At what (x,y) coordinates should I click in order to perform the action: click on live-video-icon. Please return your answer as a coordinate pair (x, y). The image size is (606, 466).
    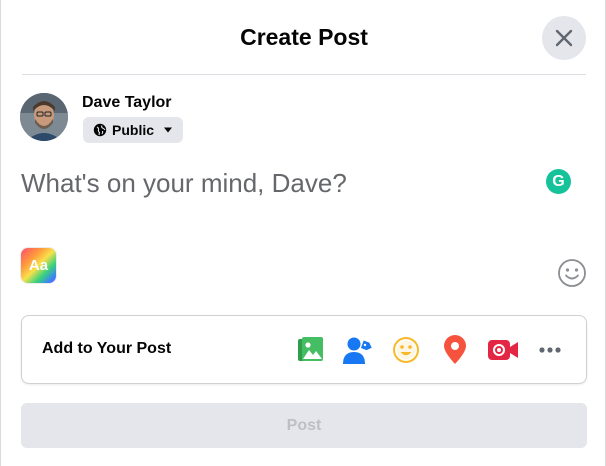
    Looking at the image, I should click on (503, 350).